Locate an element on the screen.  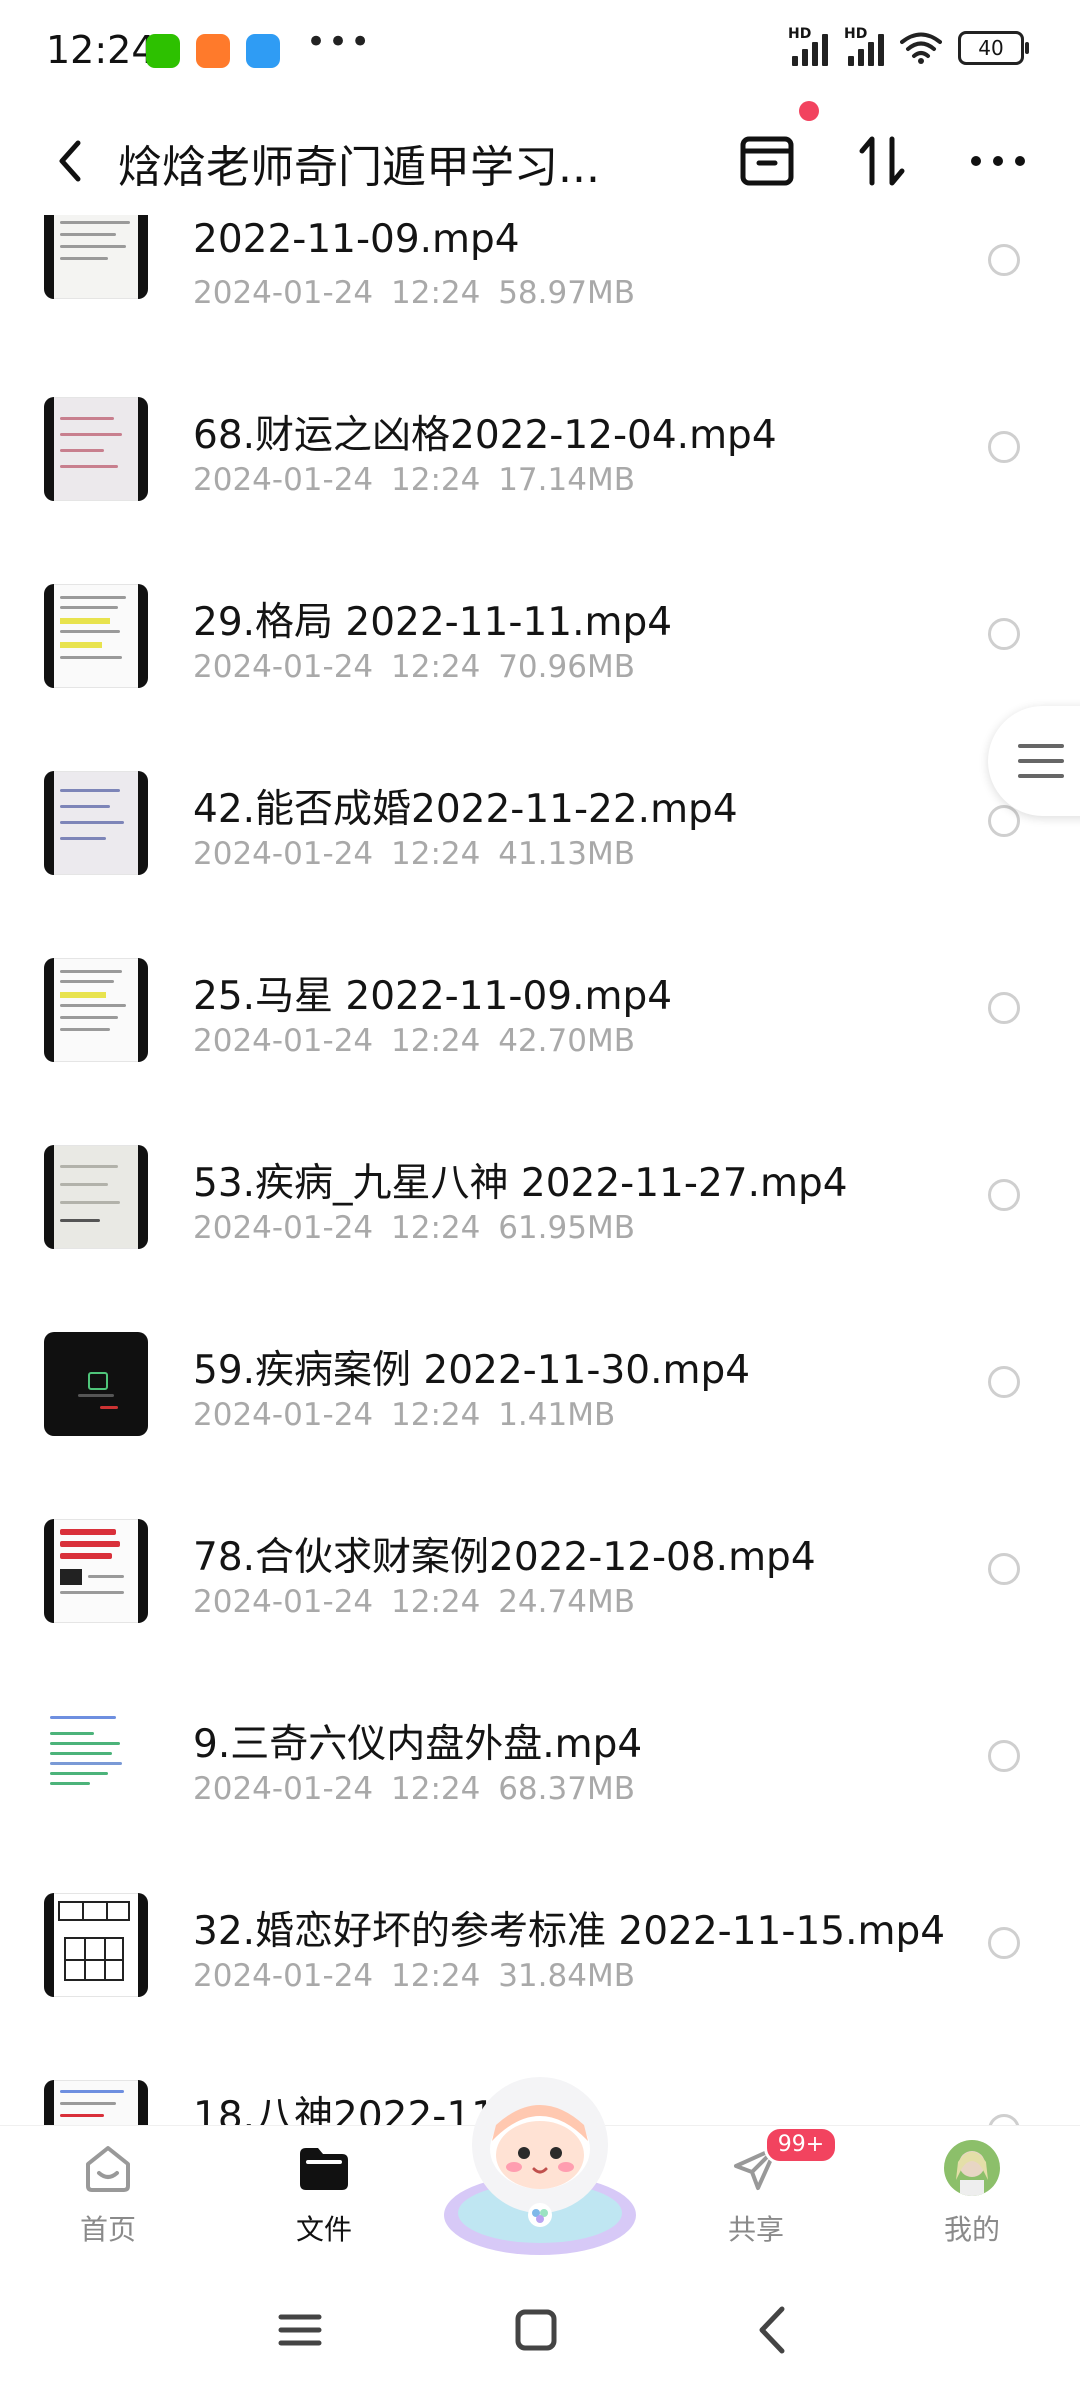
file-name: 53.疾病_九星八神 2022-11-27.mp4 is located at coordinates (520, 1183).